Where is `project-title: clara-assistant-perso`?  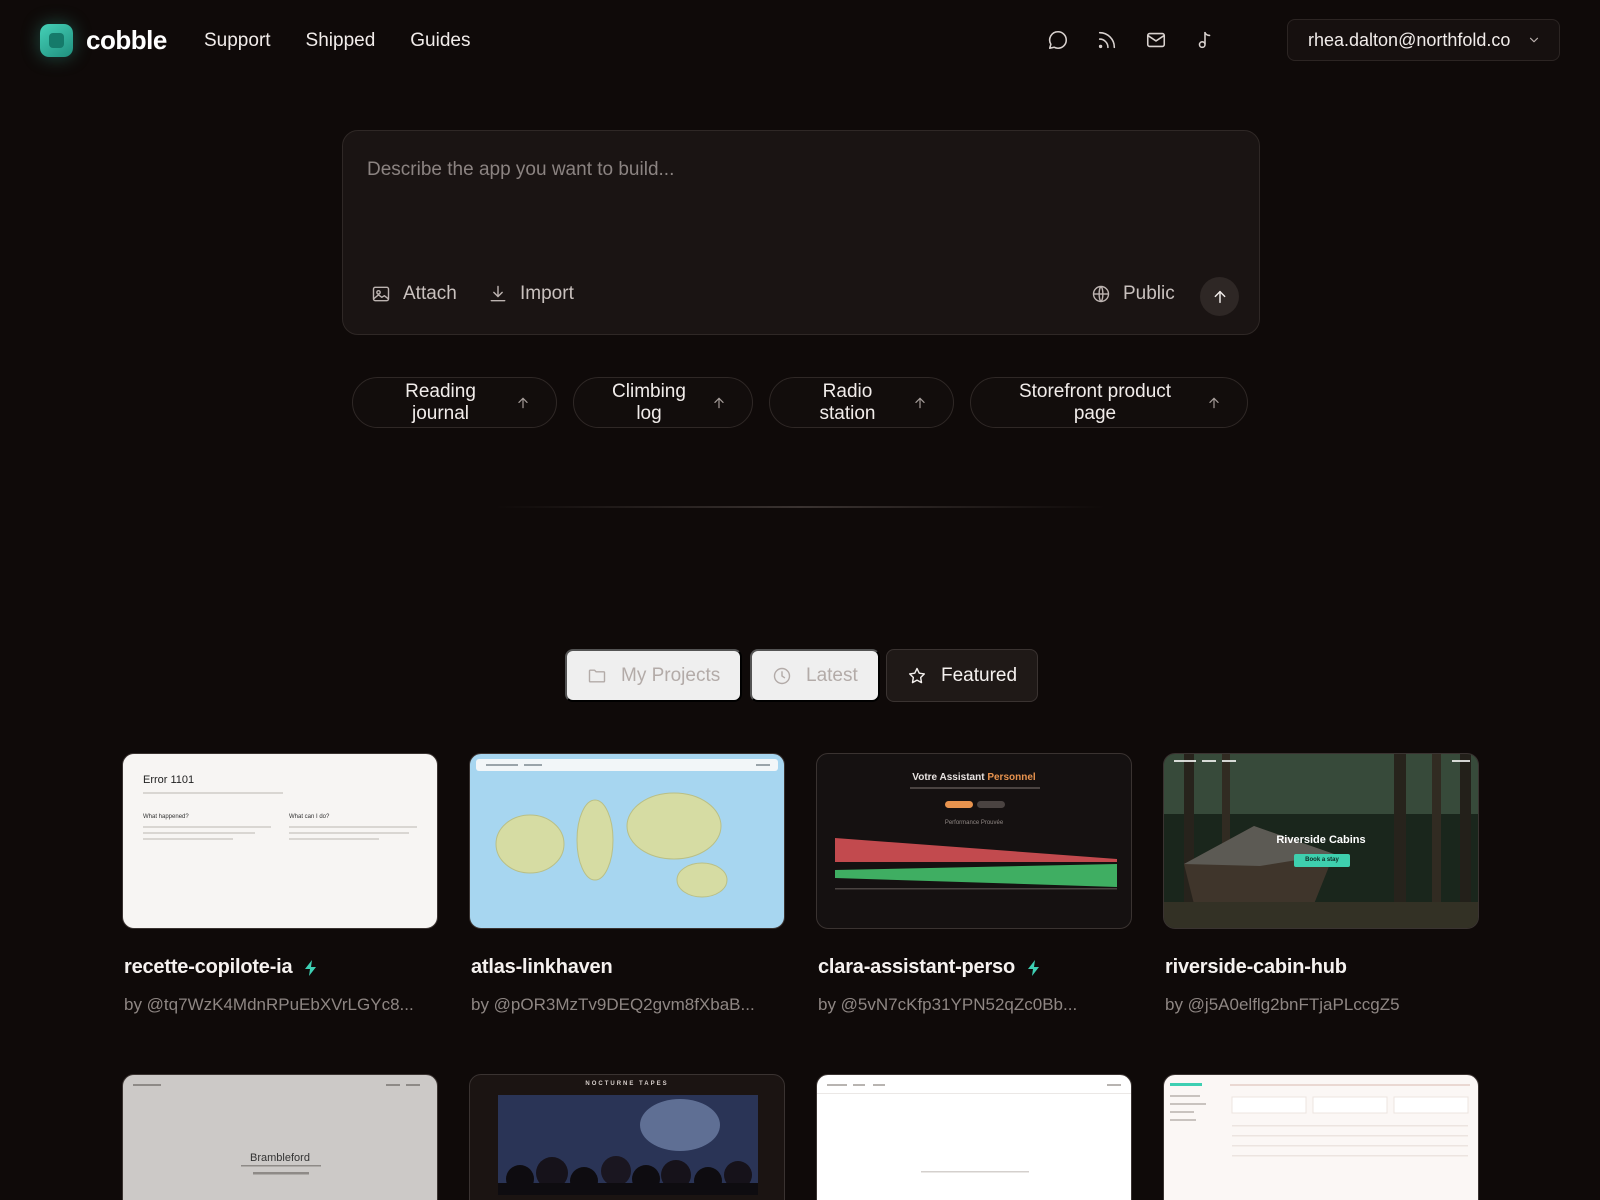 project-title: clara-assistant-perso is located at coordinates (916, 967).